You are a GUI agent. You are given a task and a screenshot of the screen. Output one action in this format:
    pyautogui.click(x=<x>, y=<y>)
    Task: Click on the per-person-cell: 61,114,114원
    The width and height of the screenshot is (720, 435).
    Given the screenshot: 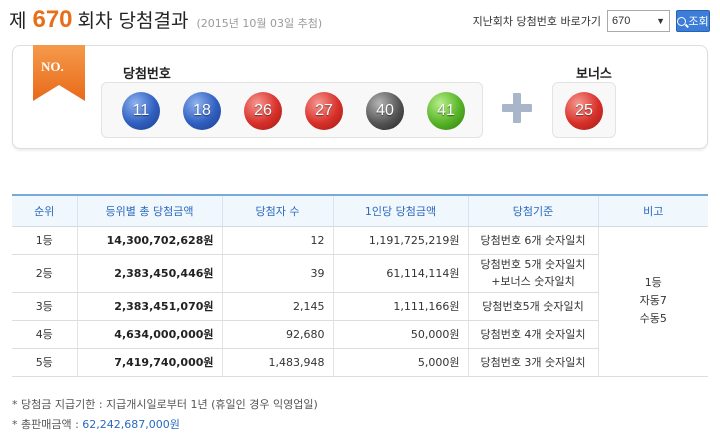 What is the action you would take?
    pyautogui.click(x=400, y=273)
    